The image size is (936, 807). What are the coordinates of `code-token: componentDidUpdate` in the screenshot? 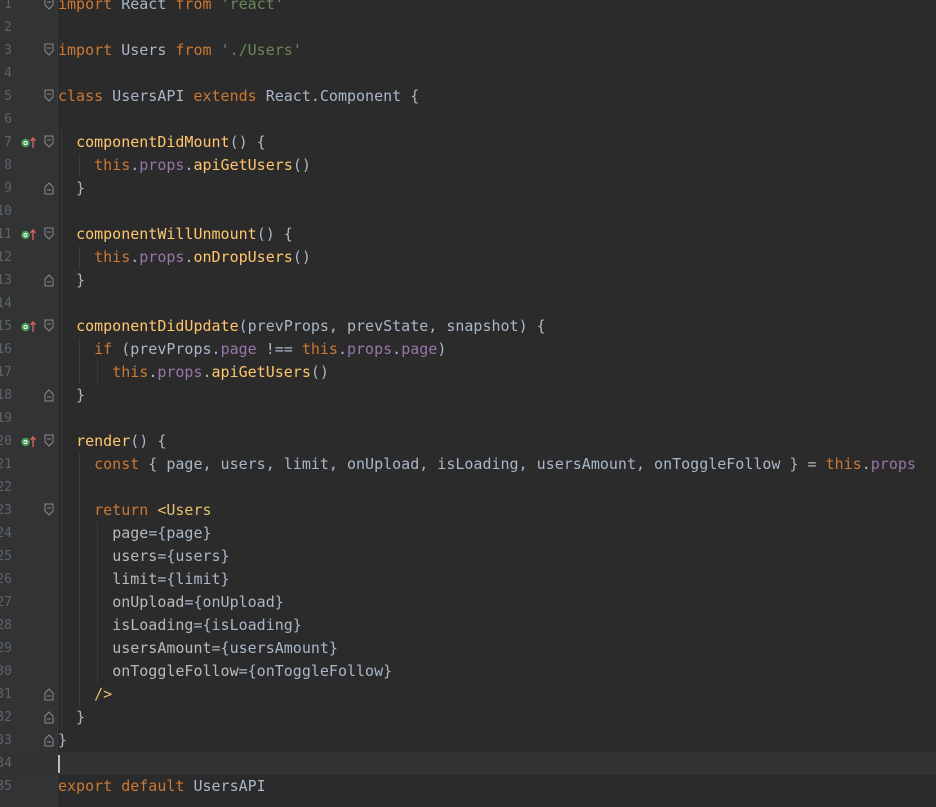 It's located at (157, 326).